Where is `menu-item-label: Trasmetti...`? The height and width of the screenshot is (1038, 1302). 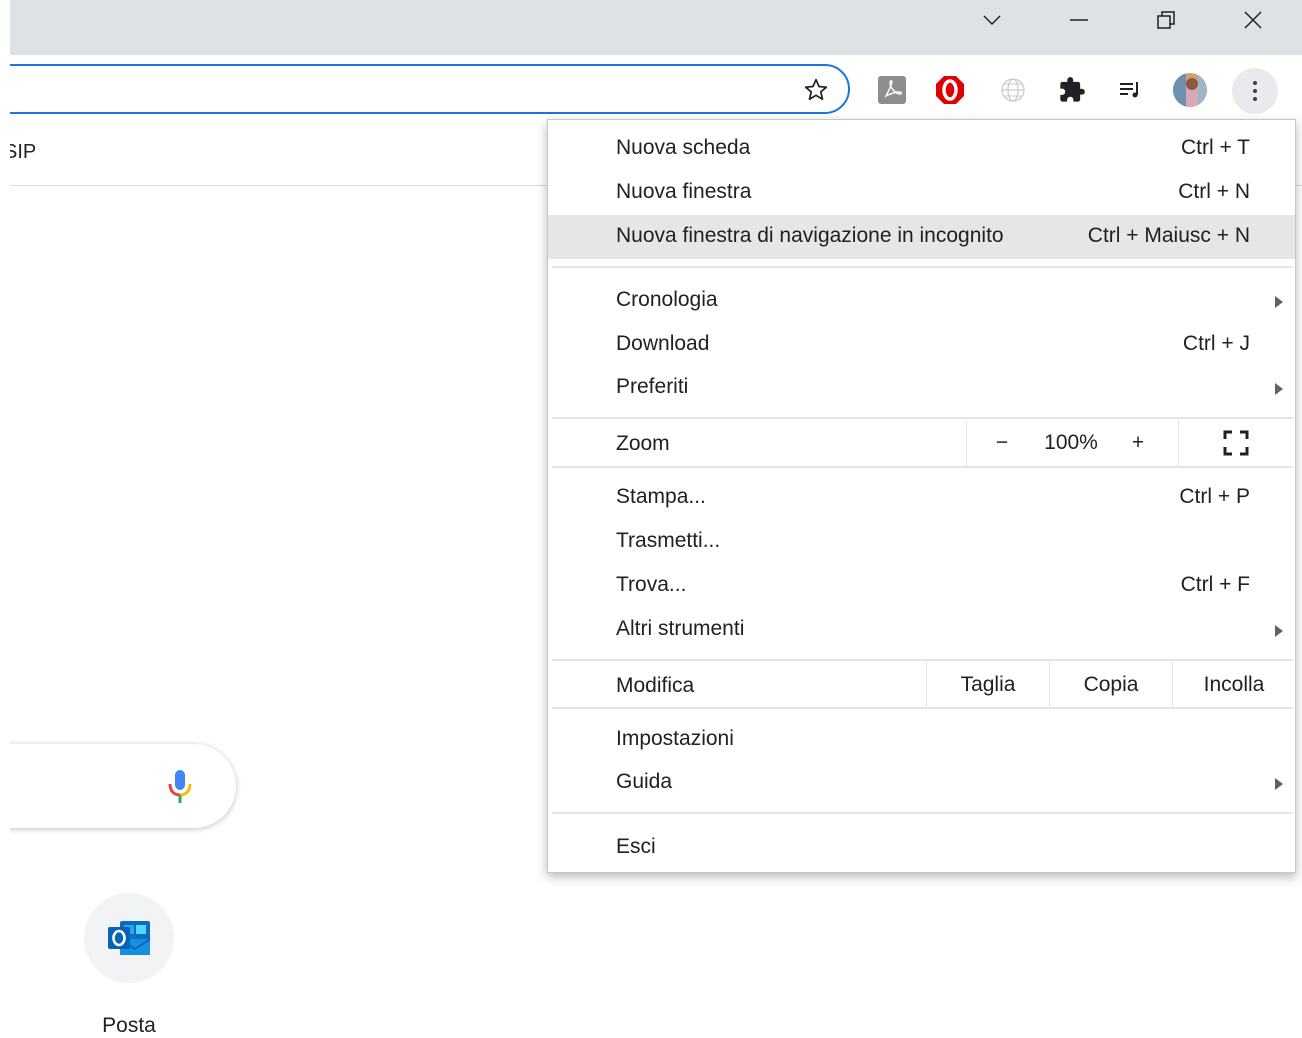
menu-item-label: Trasmetti... is located at coordinates (668, 540).